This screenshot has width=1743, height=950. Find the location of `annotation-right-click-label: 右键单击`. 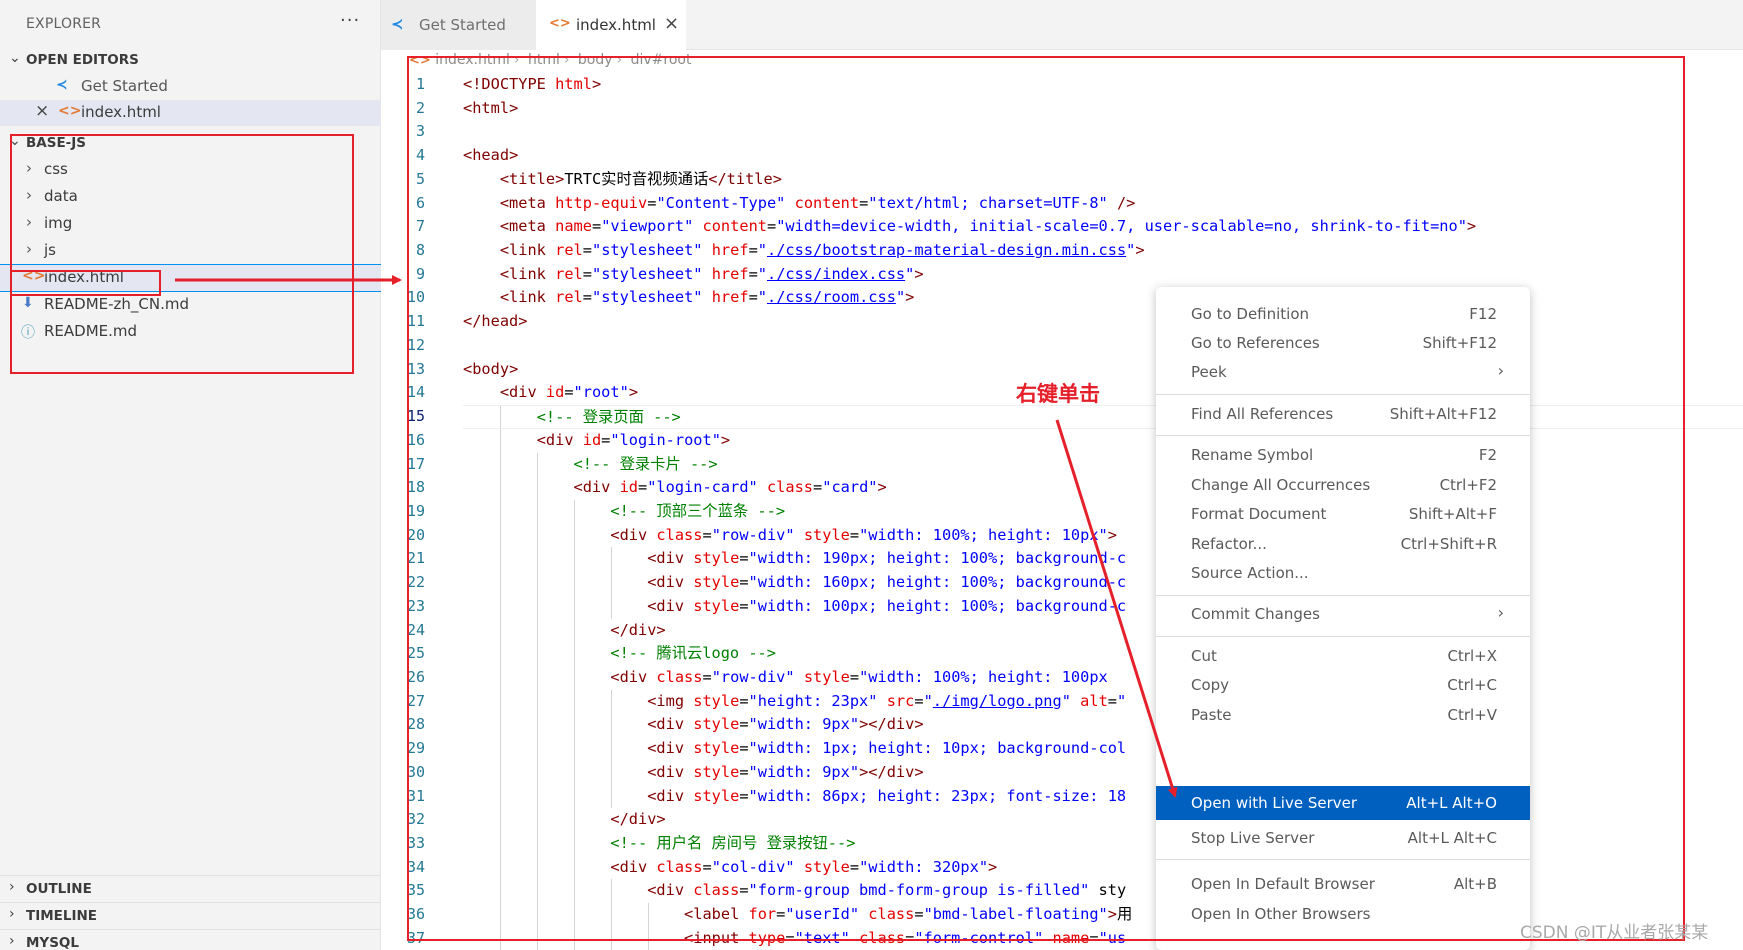

annotation-right-click-label: 右键单击 is located at coordinates (1058, 394).